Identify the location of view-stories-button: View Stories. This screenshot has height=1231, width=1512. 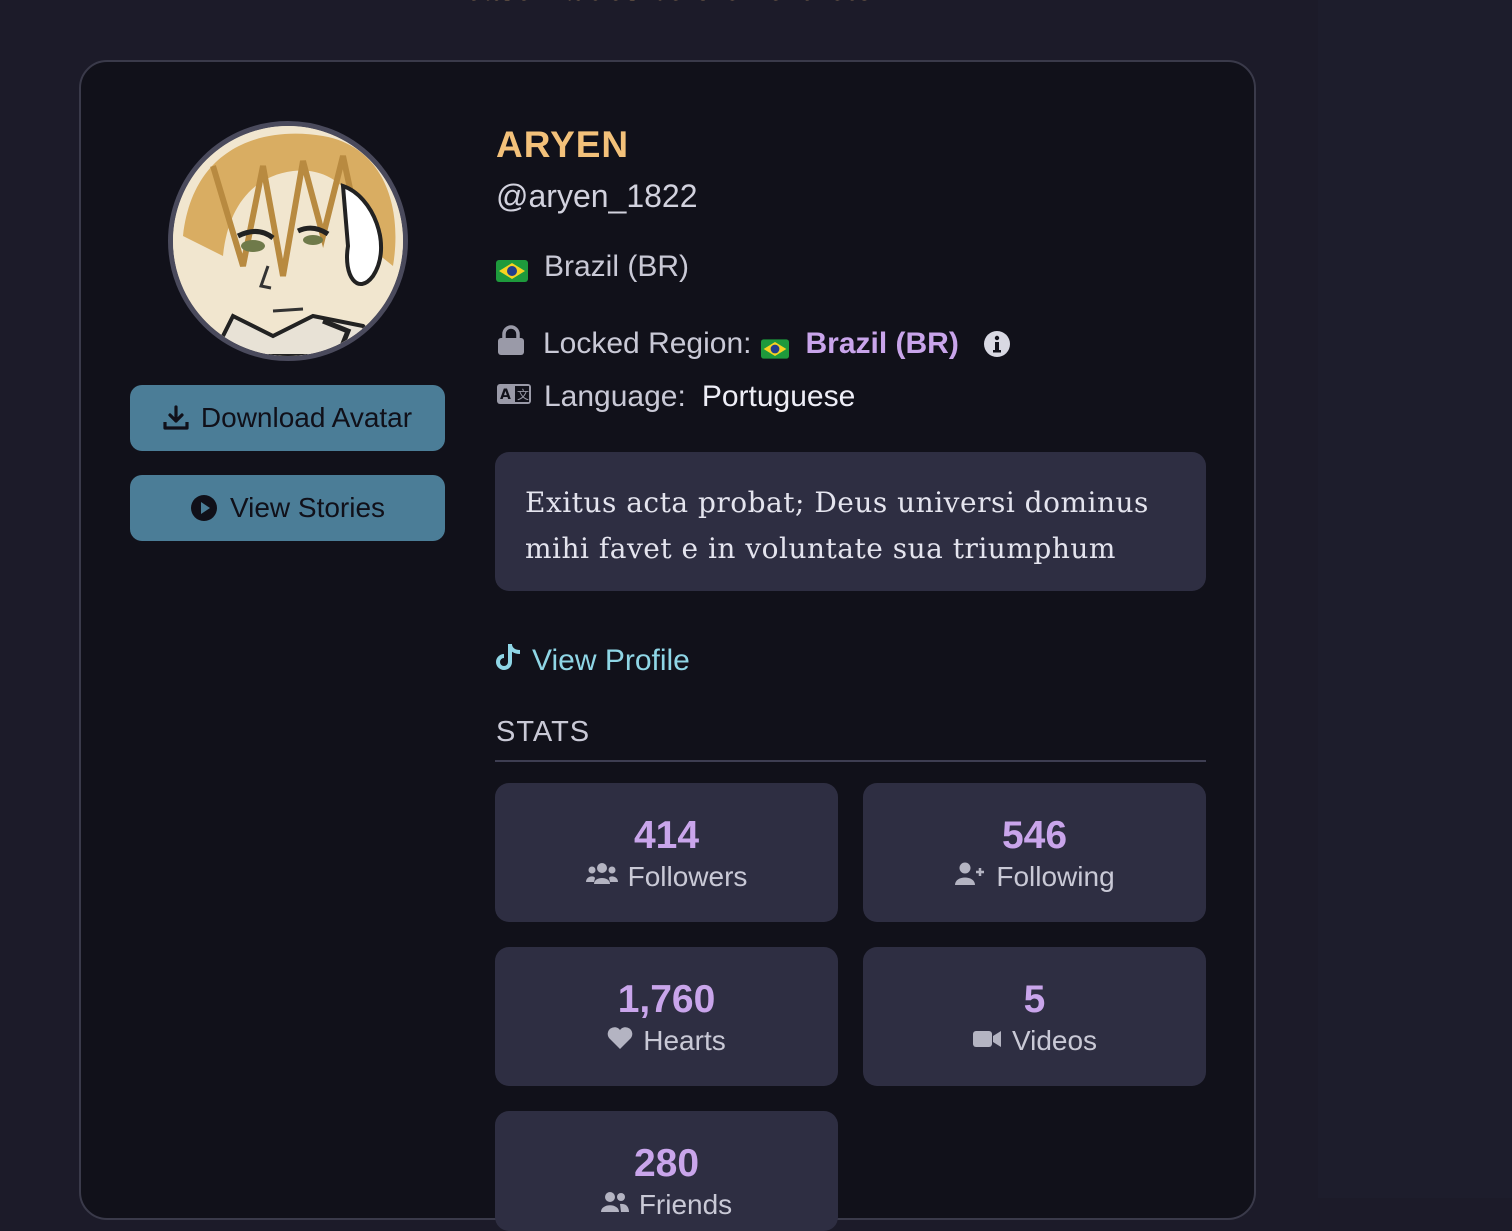
(287, 508).